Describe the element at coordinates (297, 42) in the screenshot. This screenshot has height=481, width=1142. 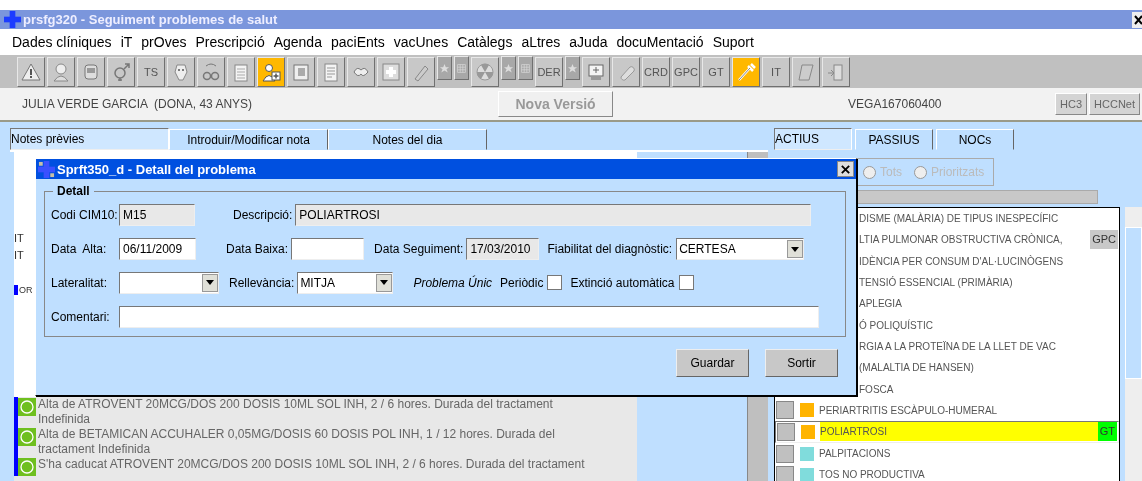
I see `menu-item: Agenda` at that location.